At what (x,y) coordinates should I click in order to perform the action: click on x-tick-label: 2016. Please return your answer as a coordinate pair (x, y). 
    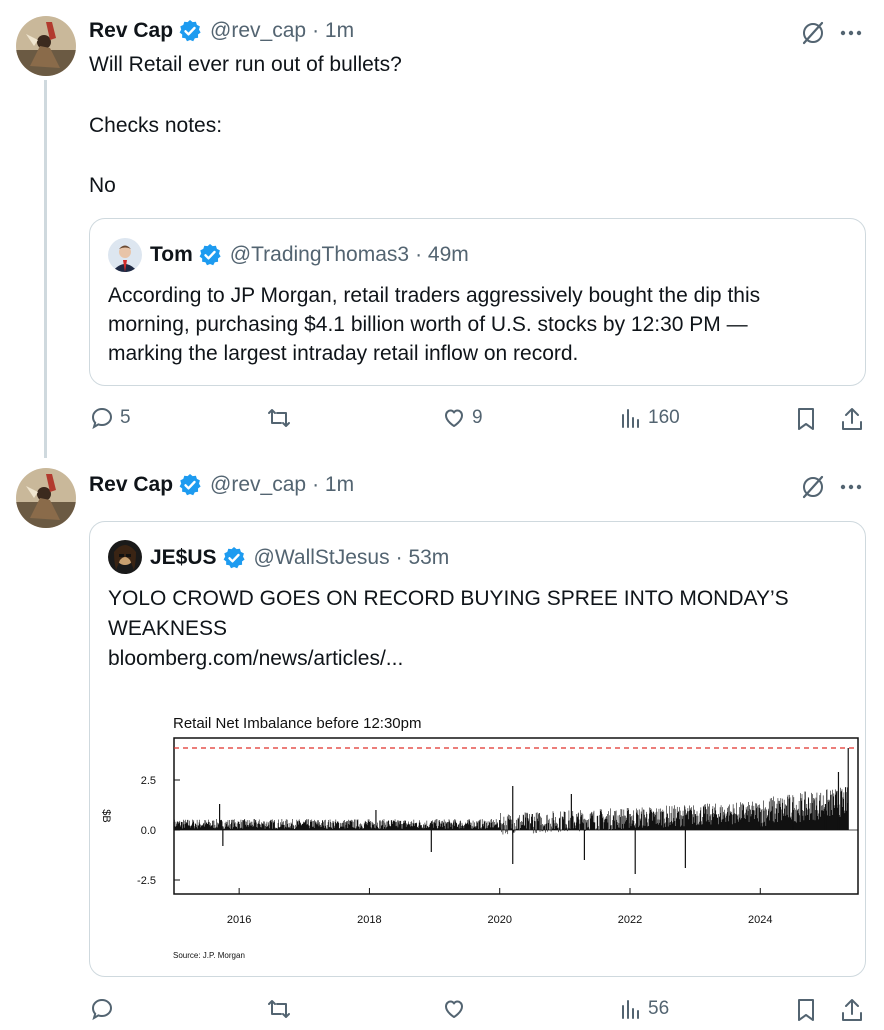
    Looking at the image, I should click on (239, 920).